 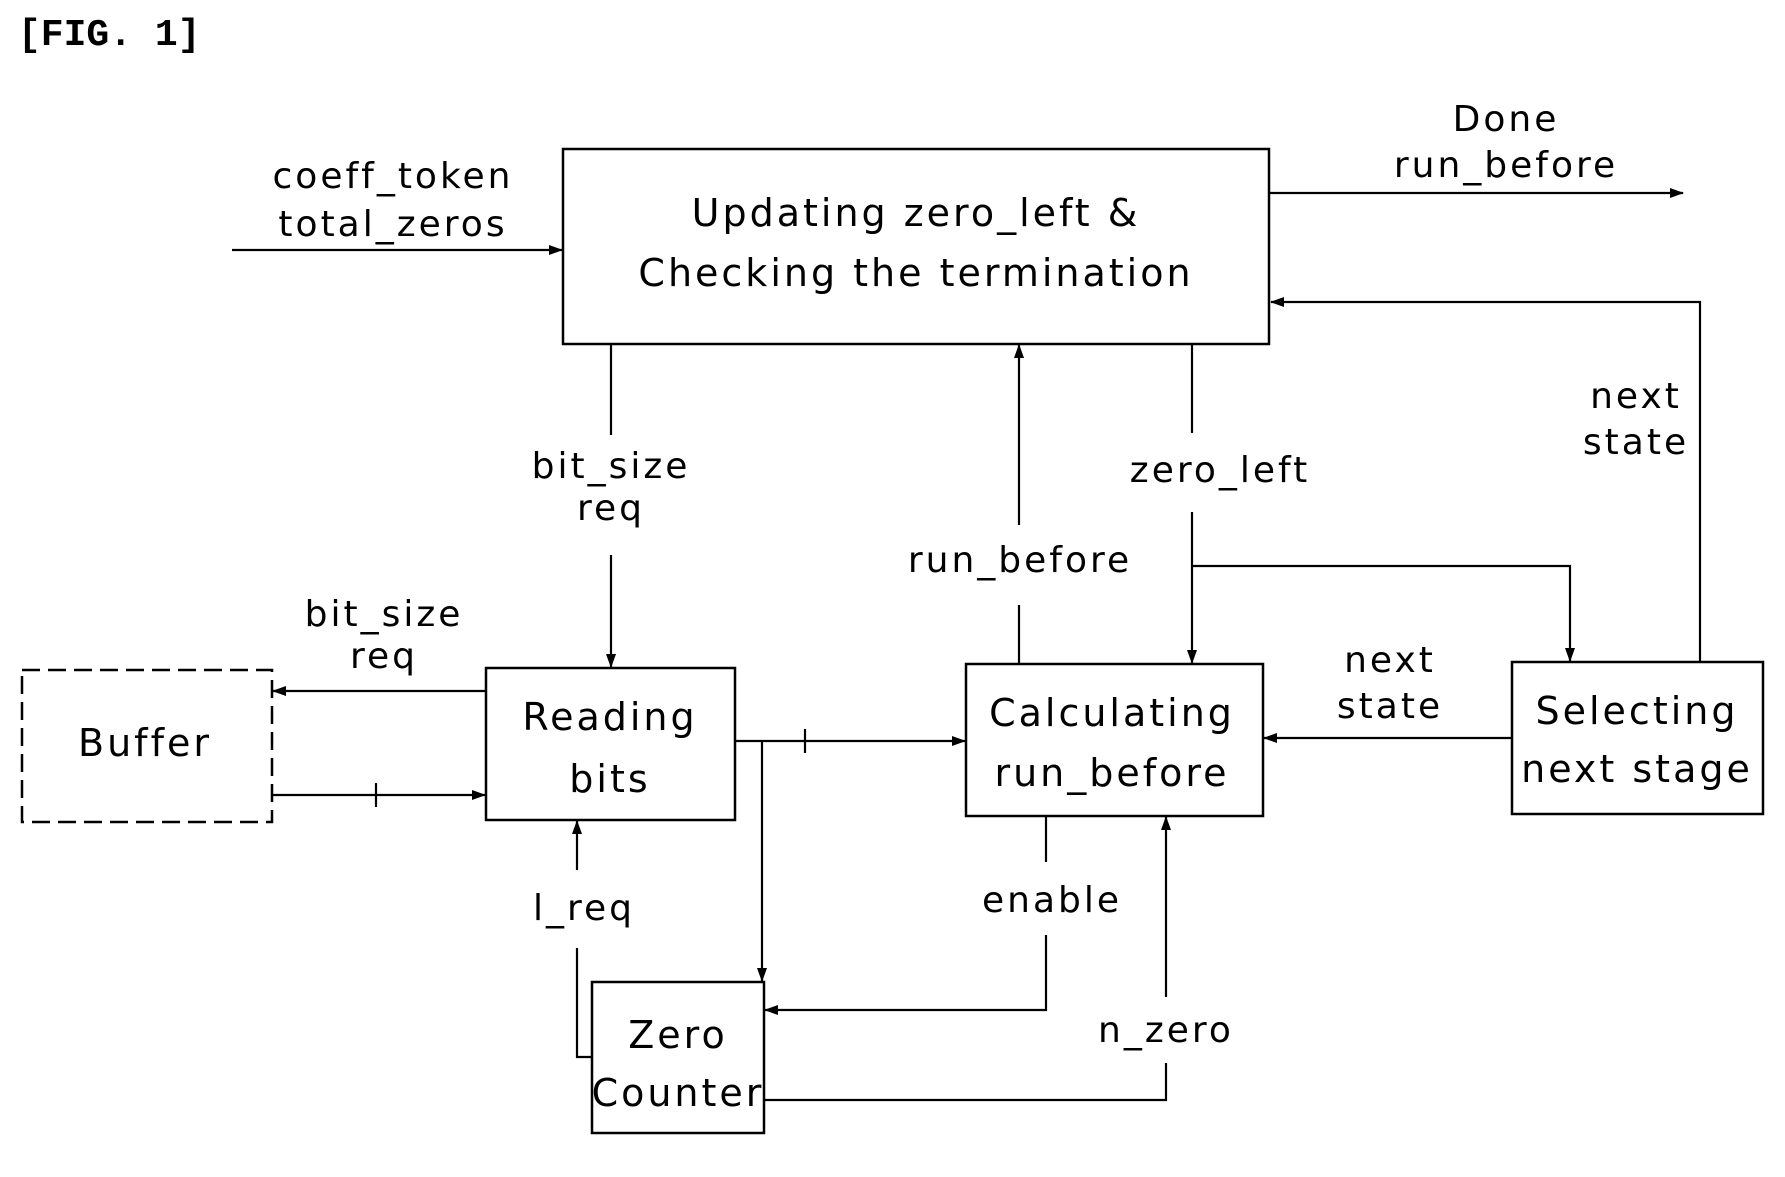 I want to click on l-req-wire-bottom, so click(x=583, y=1003).